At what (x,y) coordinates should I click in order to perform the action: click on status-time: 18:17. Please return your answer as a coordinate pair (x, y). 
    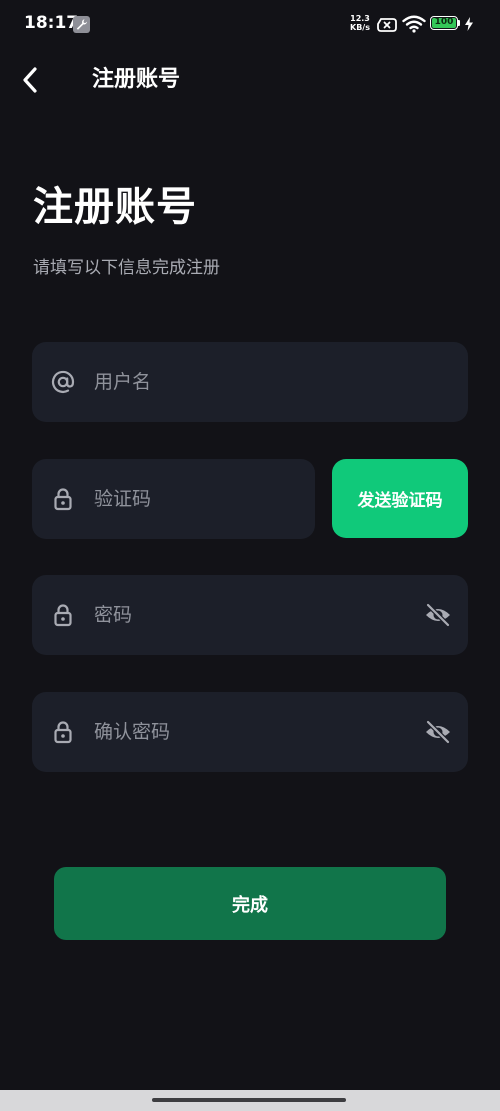
    Looking at the image, I should click on (51, 23).